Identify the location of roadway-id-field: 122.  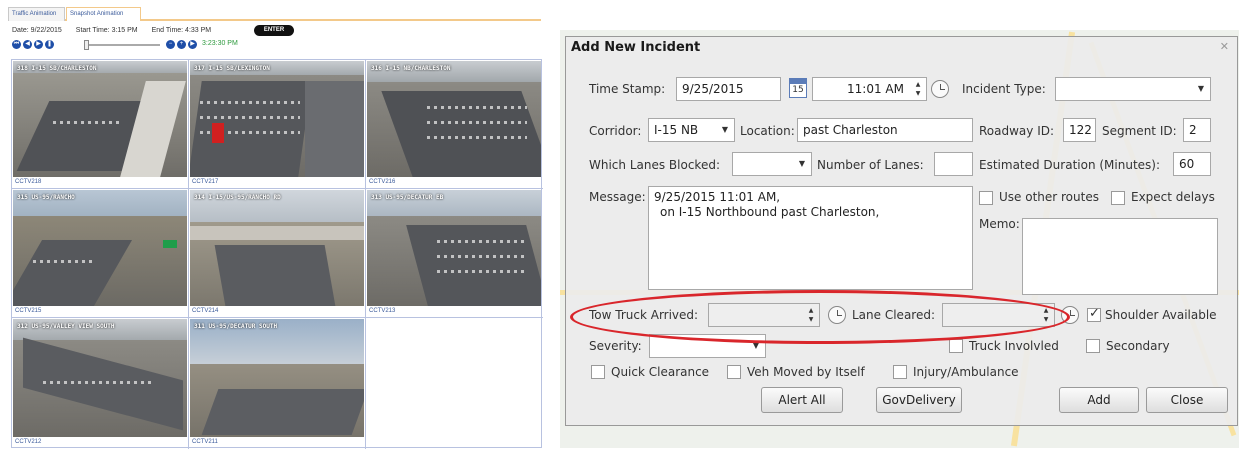
(1079, 130).